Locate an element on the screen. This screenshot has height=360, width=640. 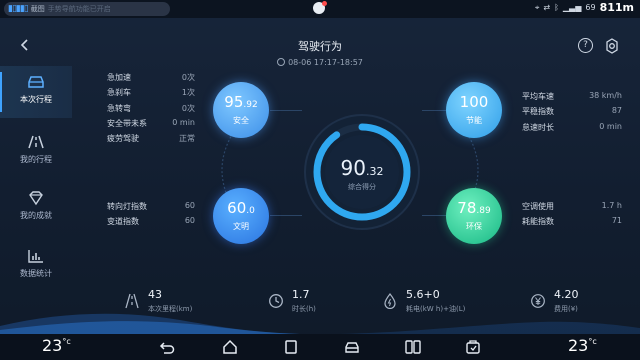
trip-datetime-text: 08-06 17:17-18:57 is located at coordinates (325, 62).